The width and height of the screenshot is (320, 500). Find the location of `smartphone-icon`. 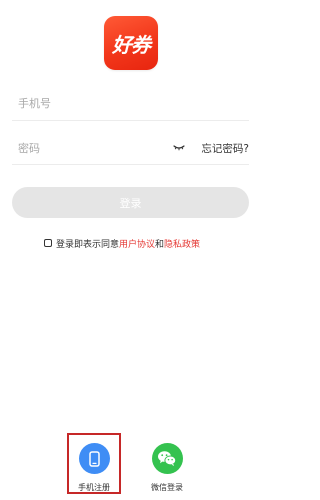

smartphone-icon is located at coordinates (94, 458).